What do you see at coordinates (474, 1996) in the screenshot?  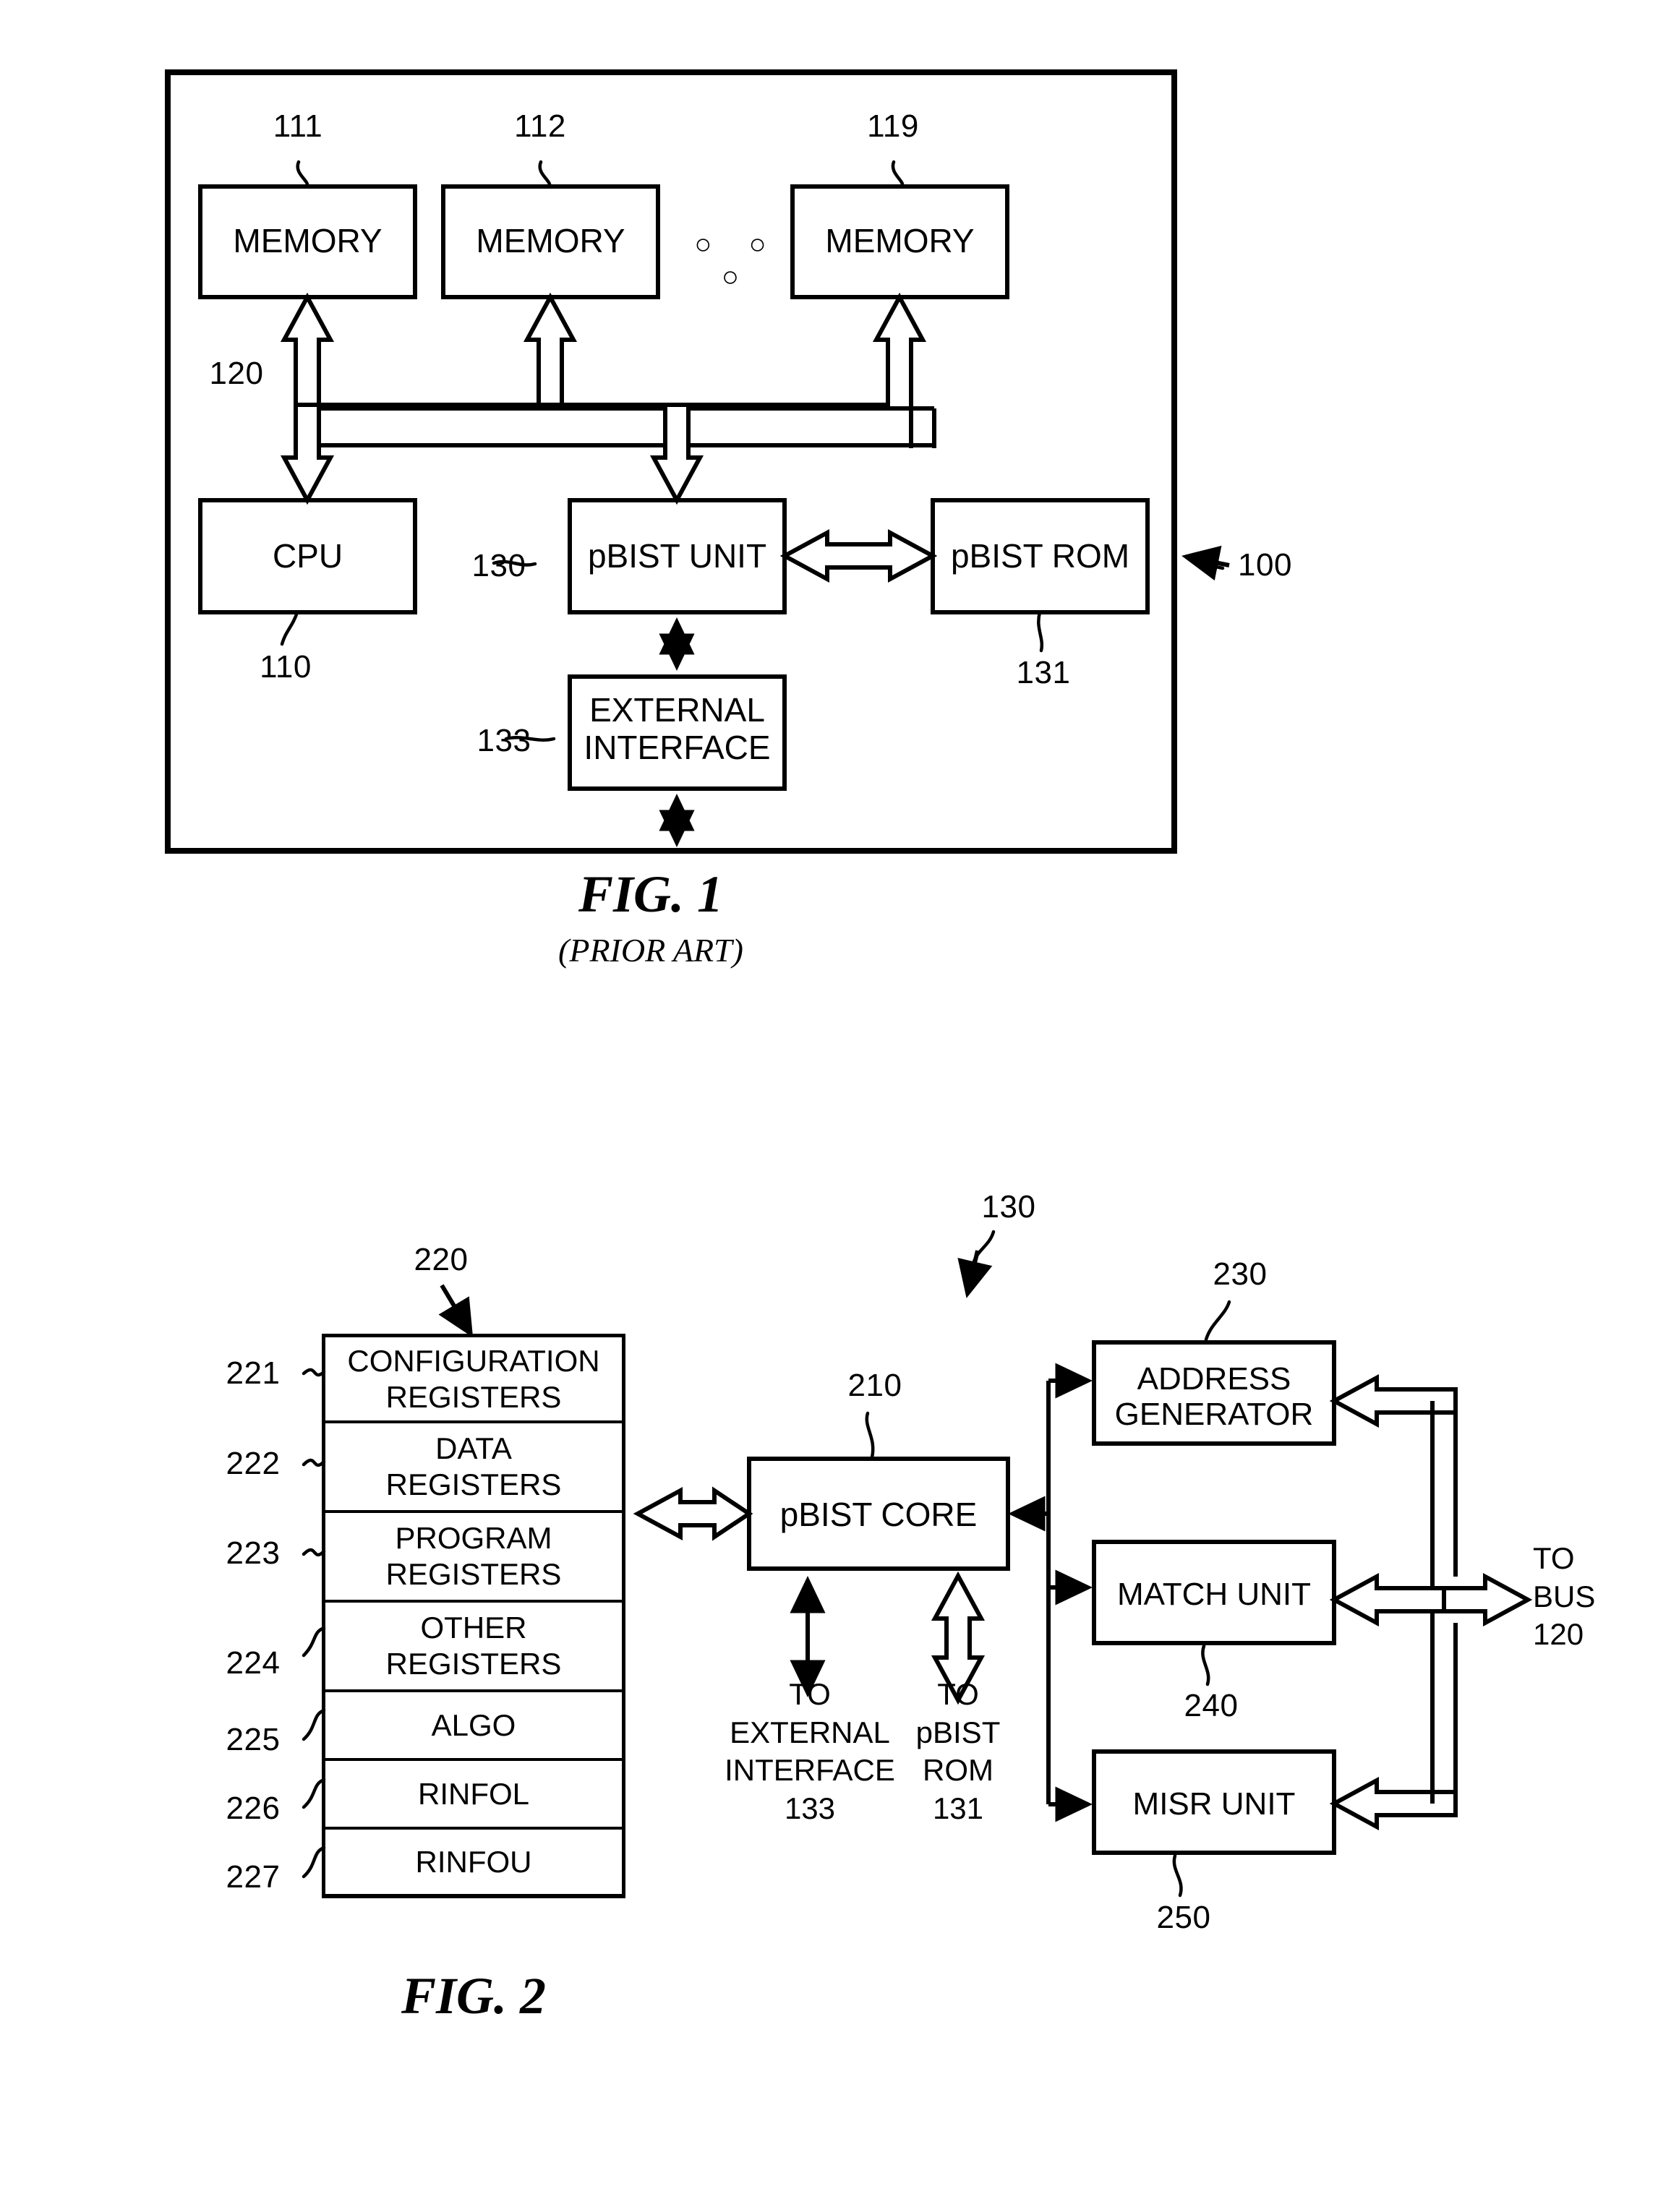 I see `figure-2-caption: FIG. 2` at bounding box center [474, 1996].